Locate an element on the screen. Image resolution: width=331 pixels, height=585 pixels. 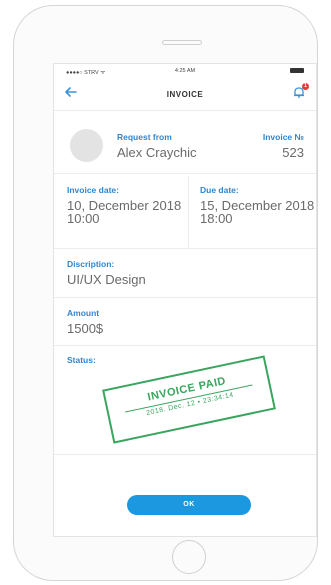
page-title: INVOICE is located at coordinates (185, 94).